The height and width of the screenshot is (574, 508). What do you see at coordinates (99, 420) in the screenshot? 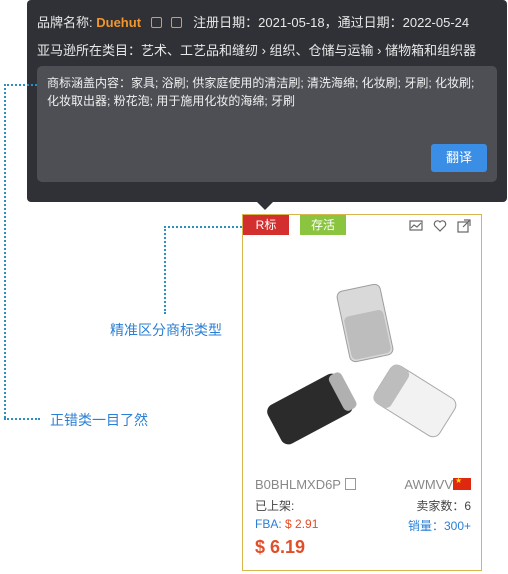
I see `annotation-clear: 正错类一目了然` at bounding box center [99, 420].